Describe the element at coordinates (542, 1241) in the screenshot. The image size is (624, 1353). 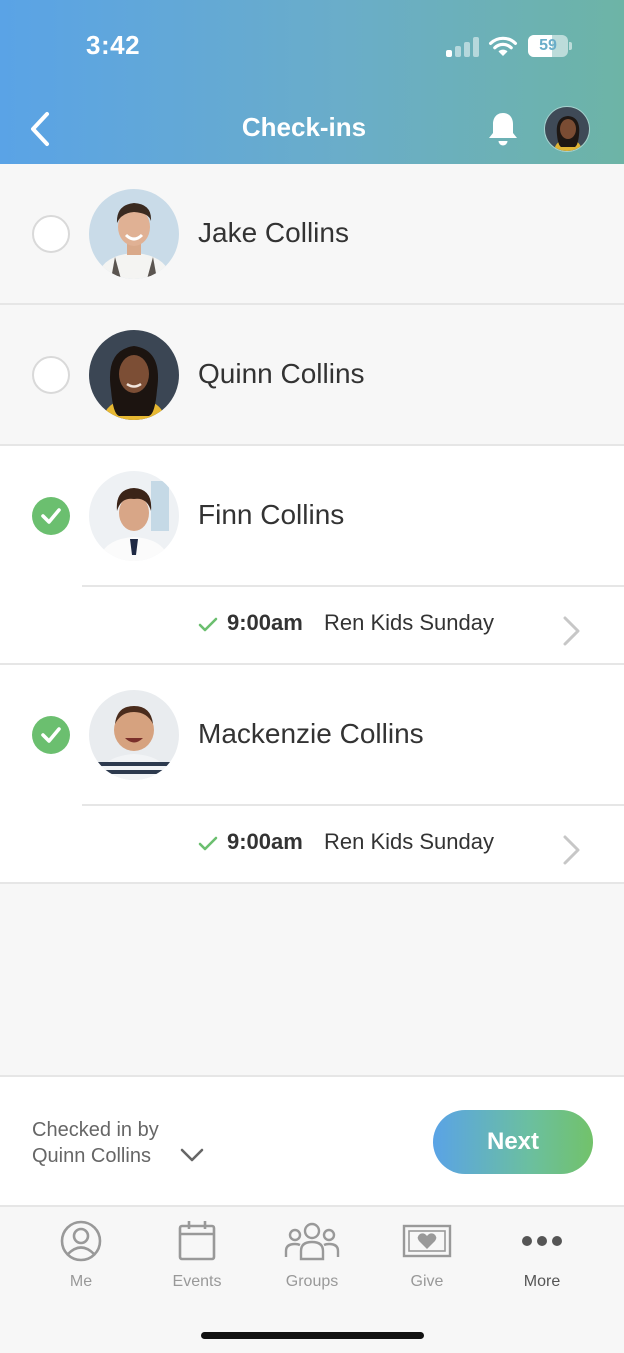
I see `more-icon` at that location.